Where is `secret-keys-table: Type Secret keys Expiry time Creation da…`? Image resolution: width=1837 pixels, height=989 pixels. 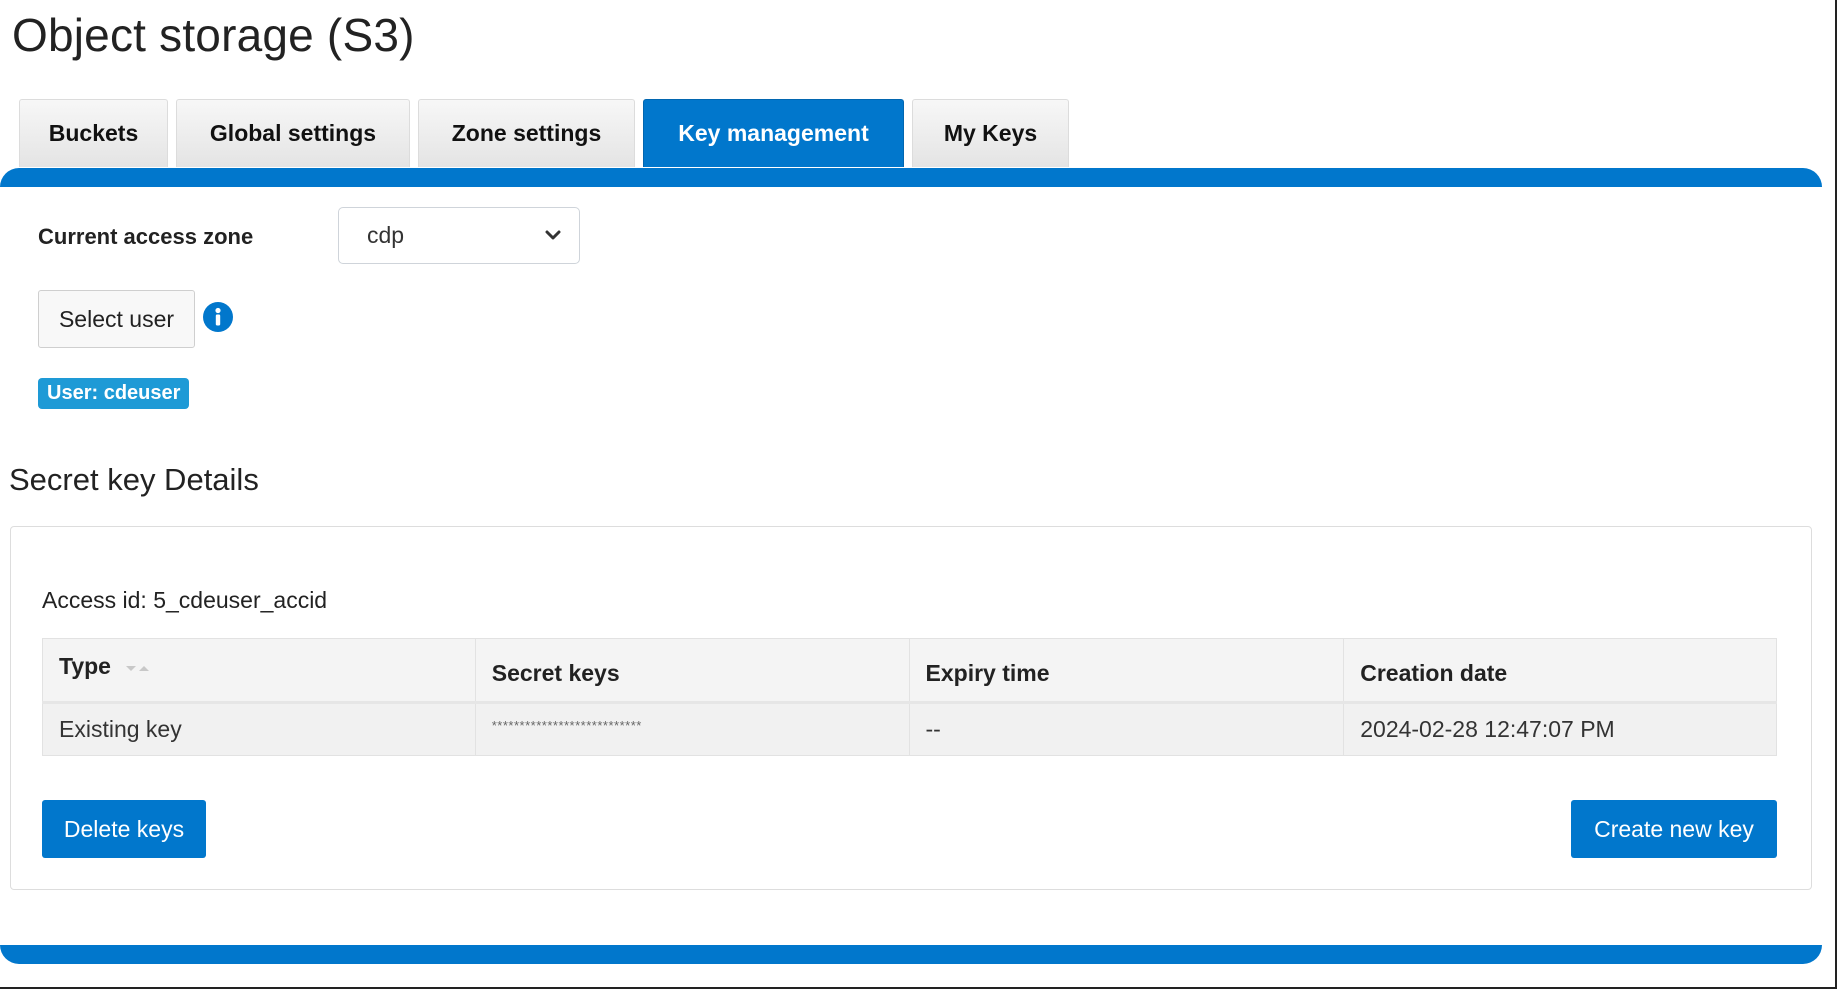 secret-keys-table: Type Secret keys Expiry time Creation da… is located at coordinates (909, 697).